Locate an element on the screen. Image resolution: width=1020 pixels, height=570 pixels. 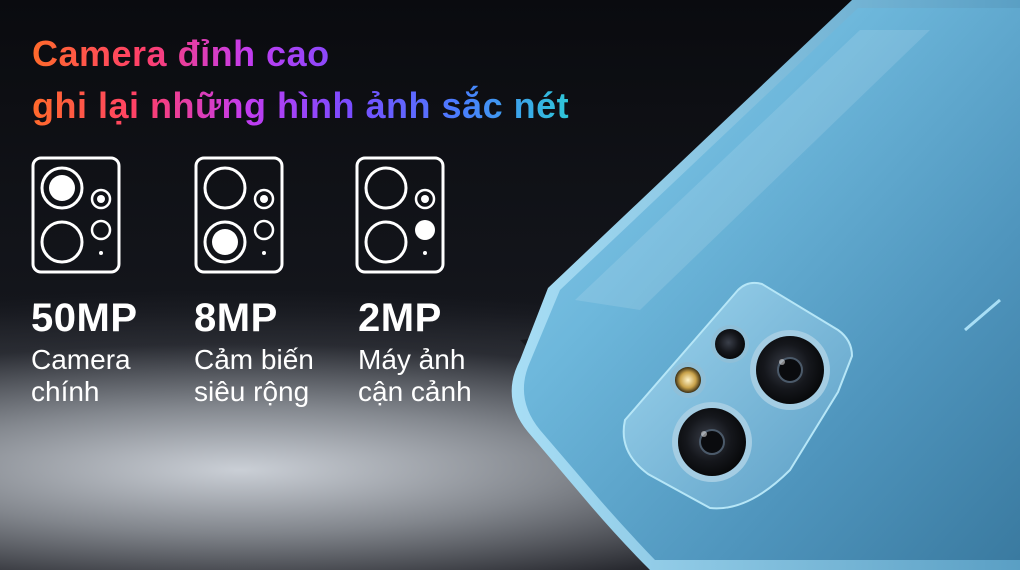
megapixel-label: 50MP is located at coordinates (84, 318).